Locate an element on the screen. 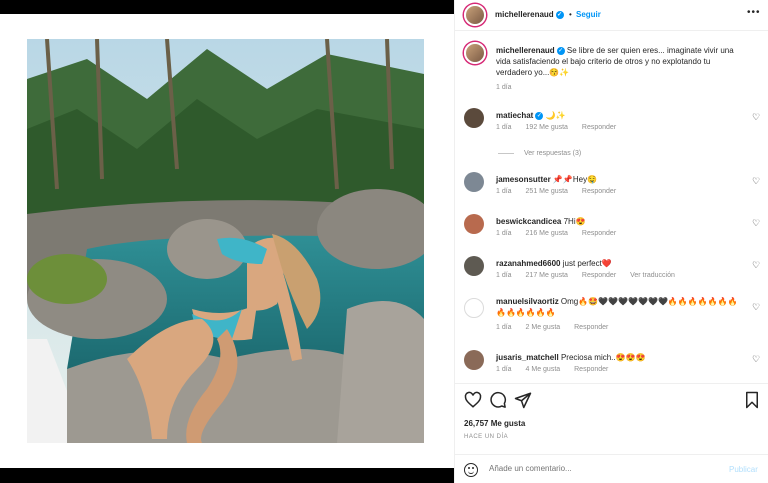  comment-meta: 1 día 216 Me gusta Responder is located at coordinates (562, 233).